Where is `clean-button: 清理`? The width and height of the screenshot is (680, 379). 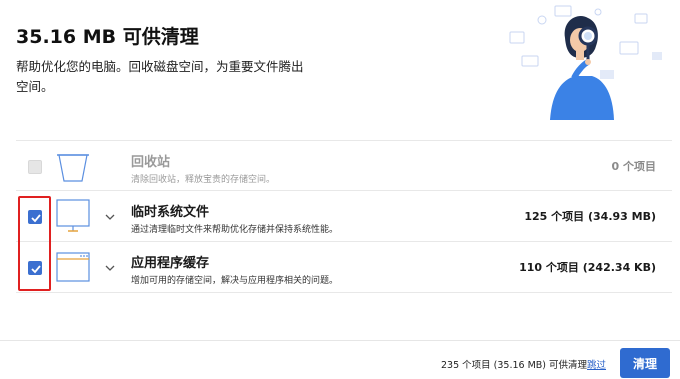 clean-button: 清理 is located at coordinates (645, 363).